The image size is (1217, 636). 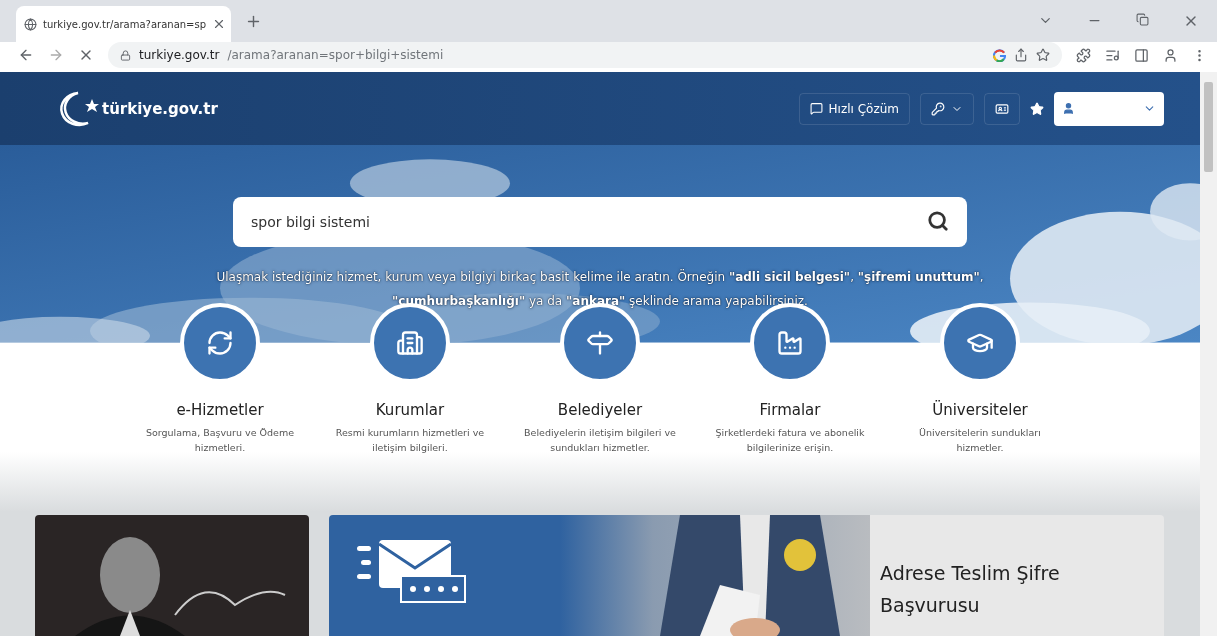 What do you see at coordinates (600, 410) in the screenshot?
I see `category-title: Belediyeler` at bounding box center [600, 410].